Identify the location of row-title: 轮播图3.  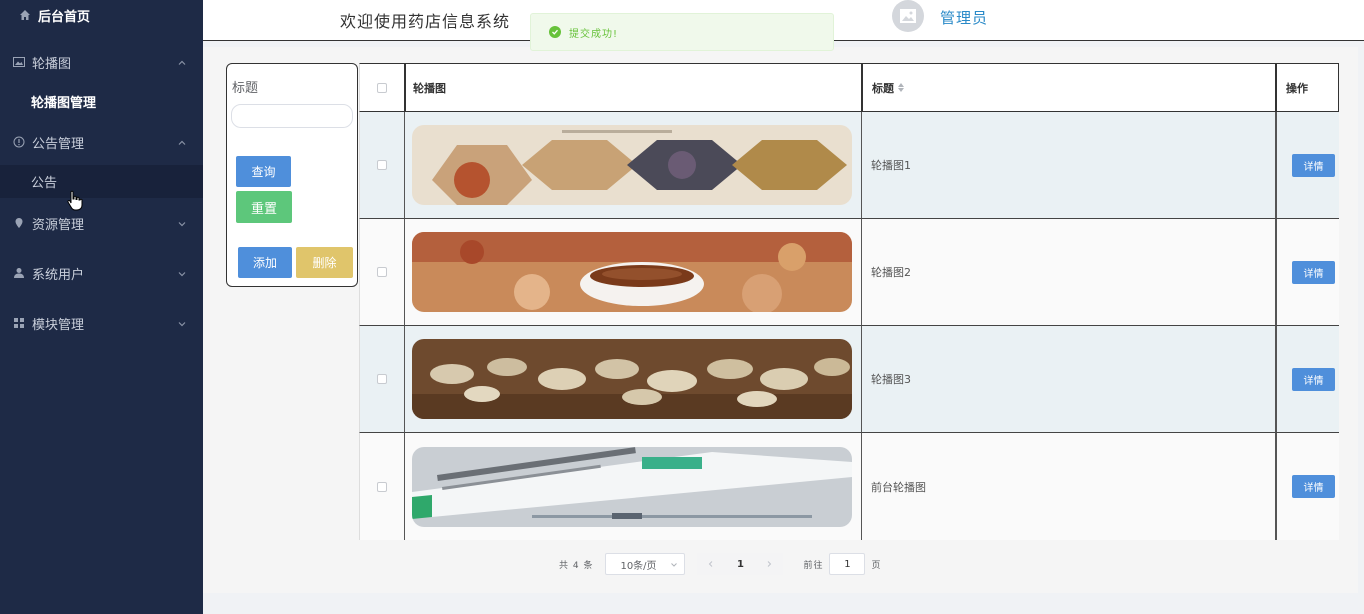
(891, 379).